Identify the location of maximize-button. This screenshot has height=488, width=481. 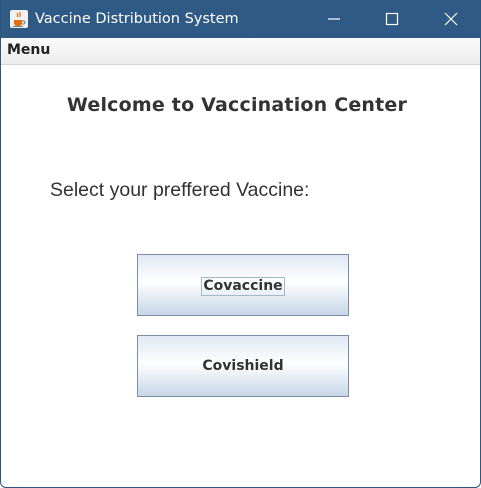
(392, 19).